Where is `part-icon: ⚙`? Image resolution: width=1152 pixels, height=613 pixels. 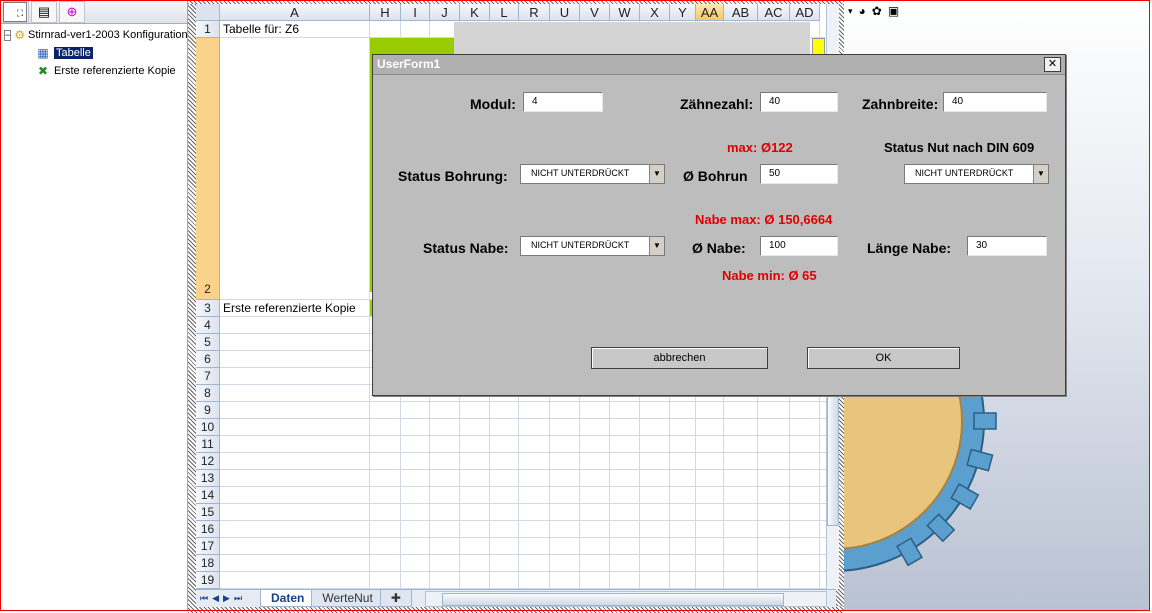
part-icon: ⚙ is located at coordinates (20, 35).